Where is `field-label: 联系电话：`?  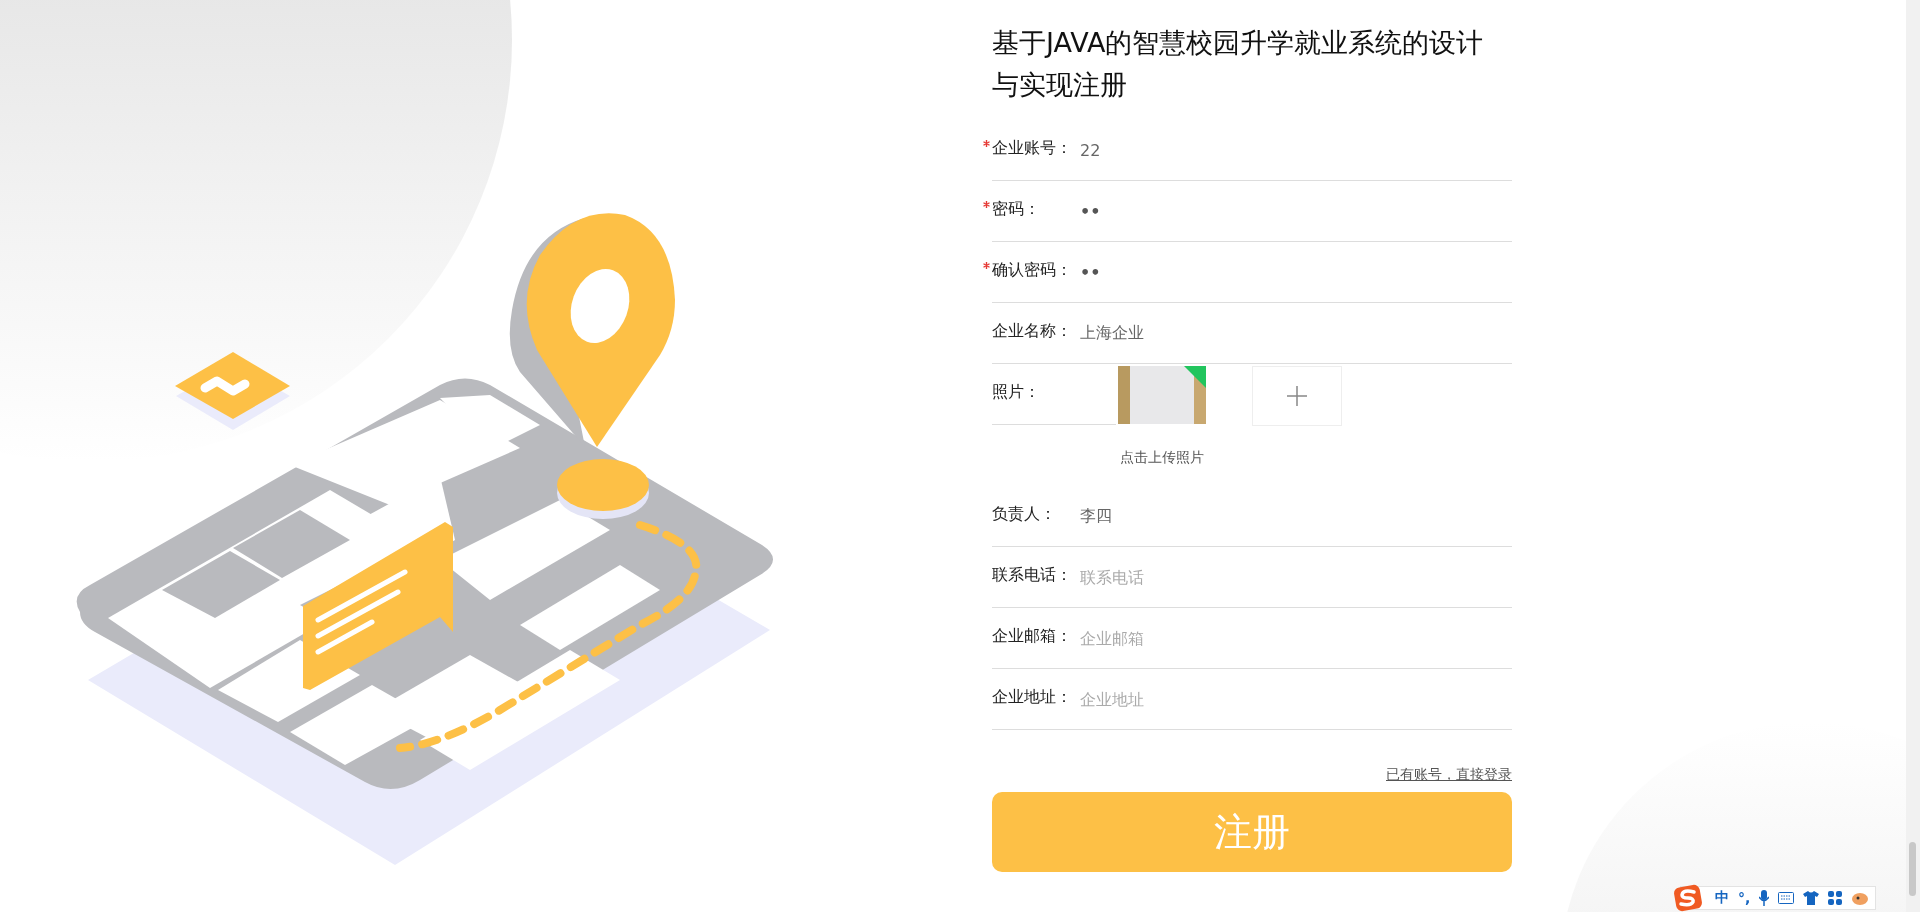
field-label: 联系电话： is located at coordinates (1032, 574).